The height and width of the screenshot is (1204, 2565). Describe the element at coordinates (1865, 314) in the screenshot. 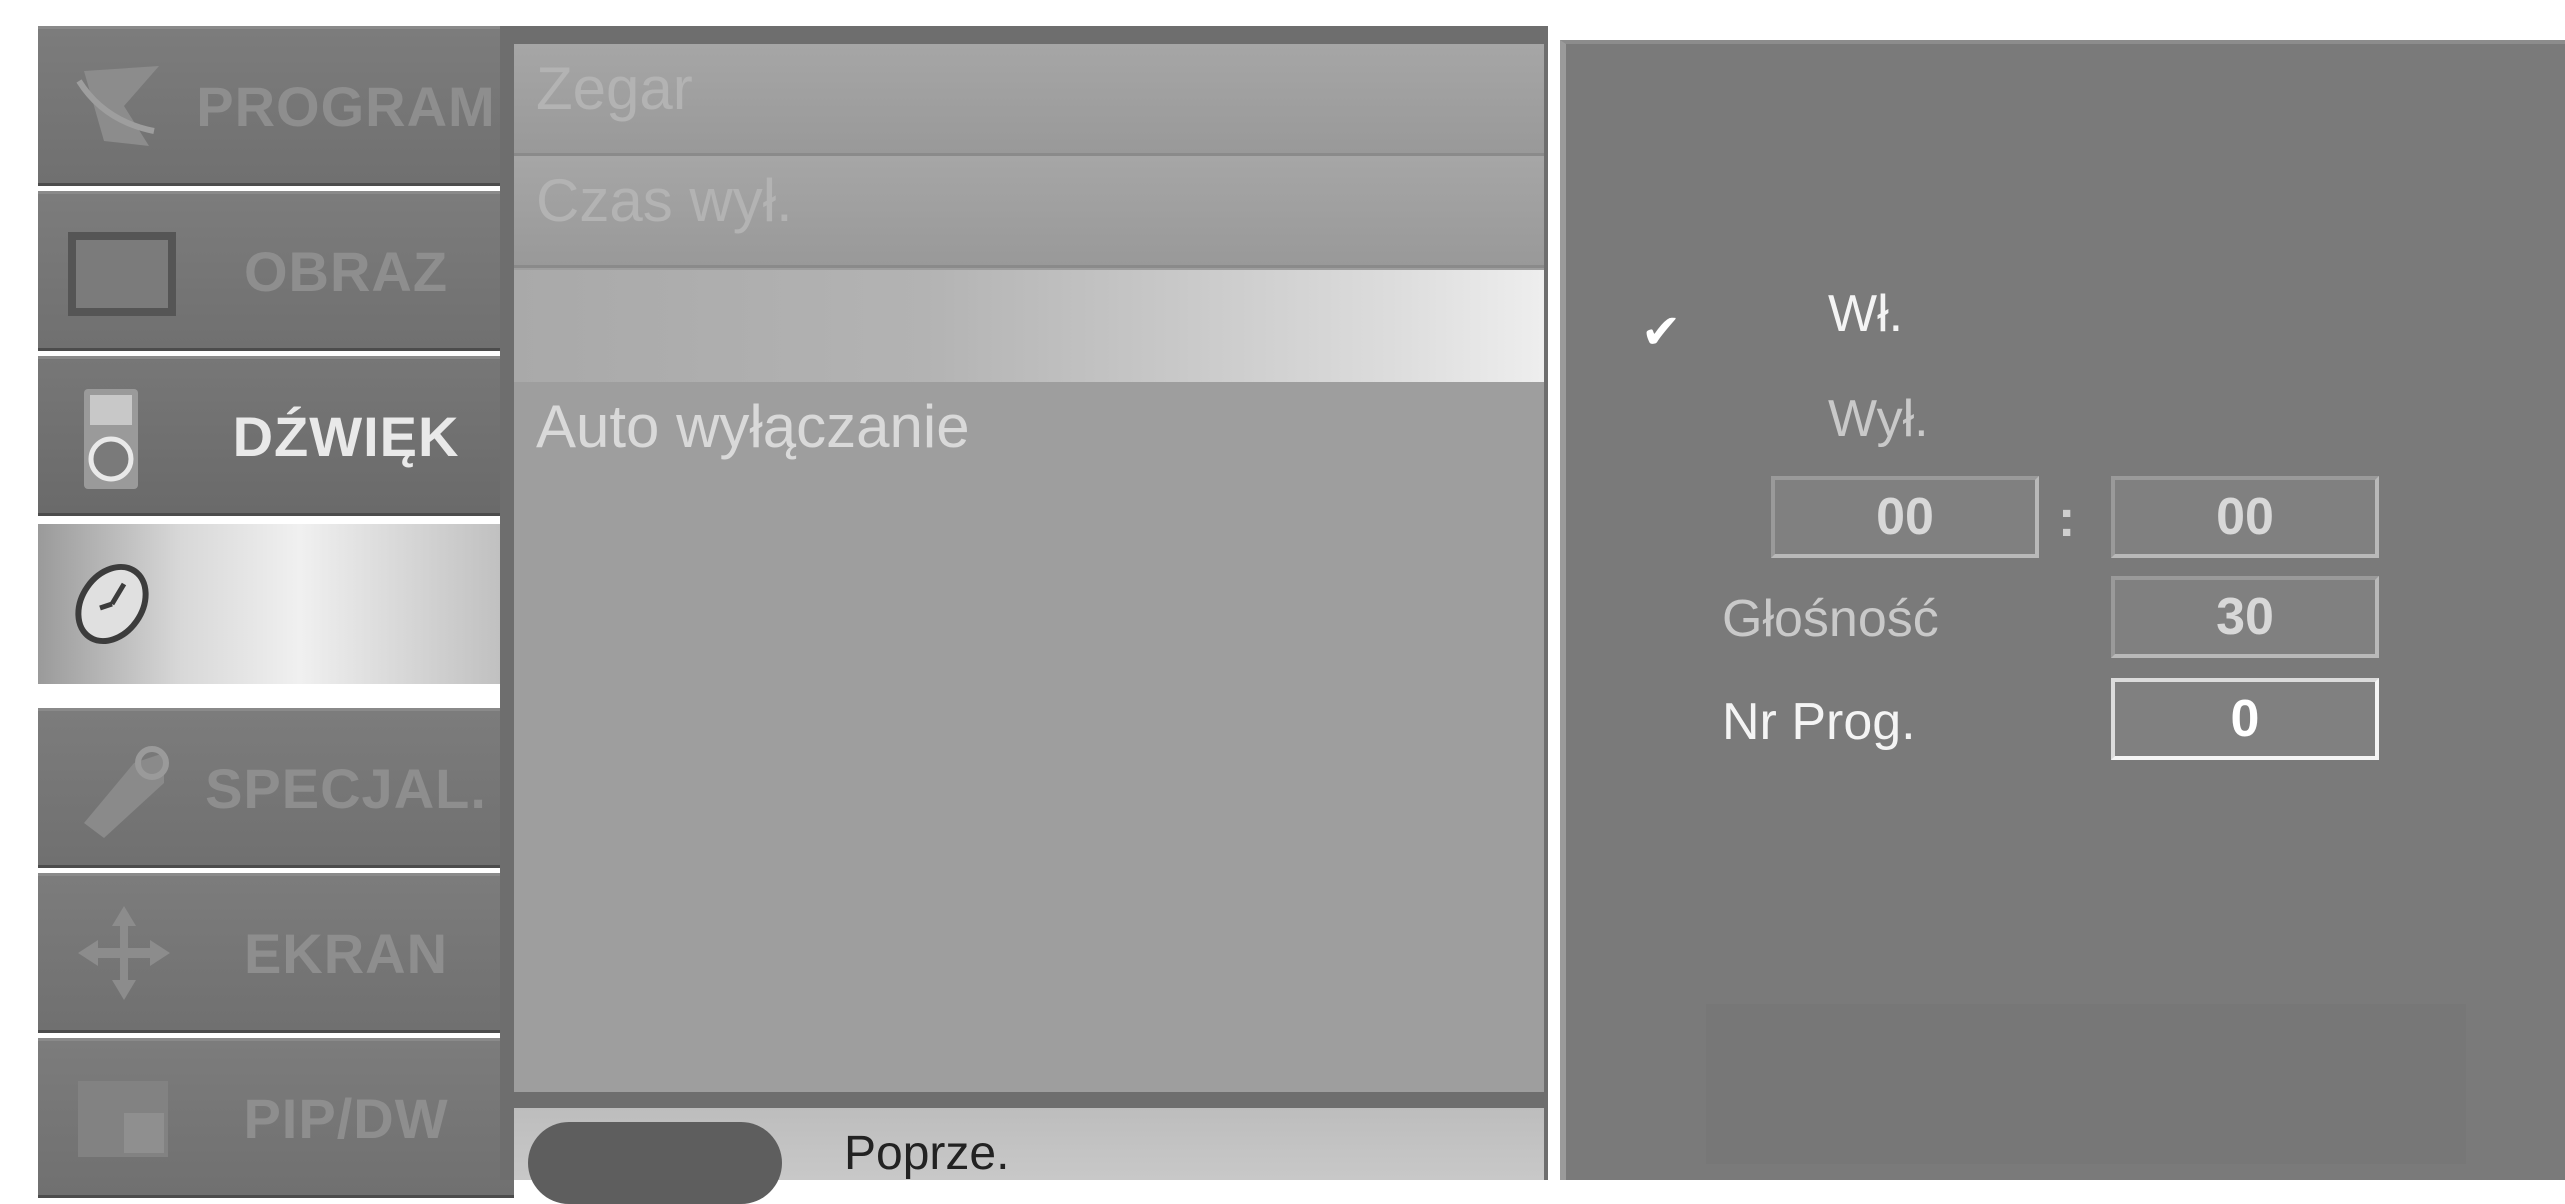

I see `option-on: Wł.` at that location.